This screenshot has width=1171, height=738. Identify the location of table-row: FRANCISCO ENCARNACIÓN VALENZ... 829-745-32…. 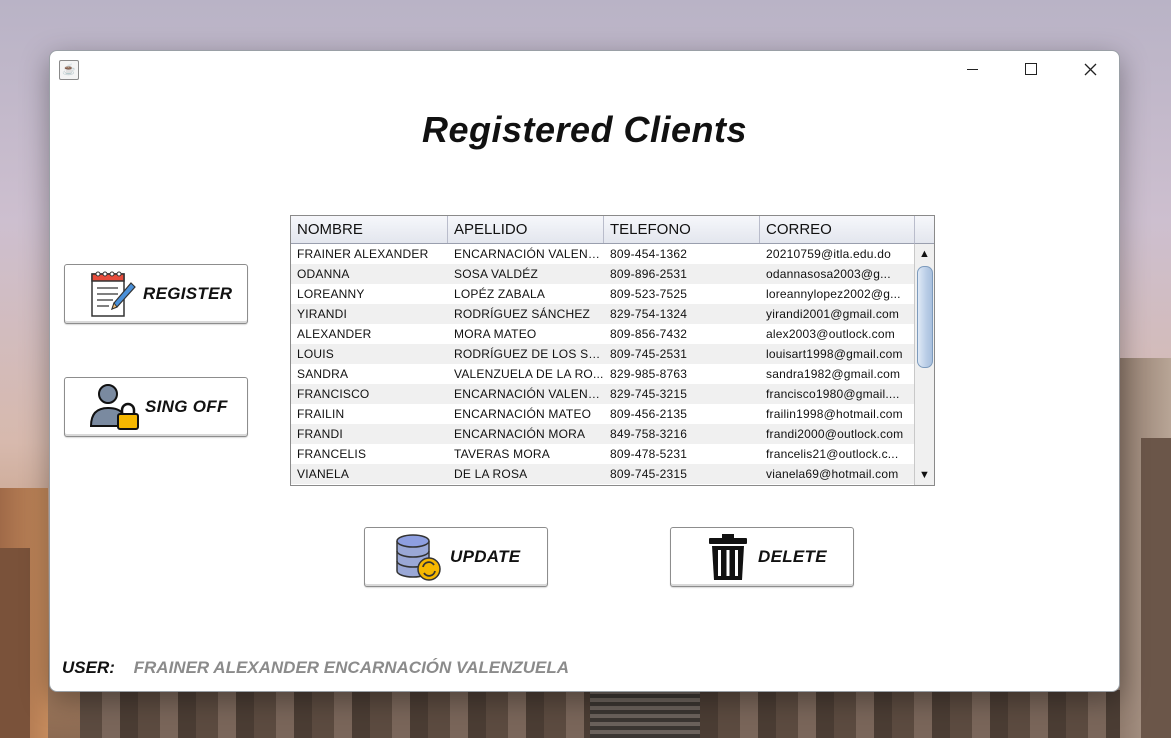
(603, 394).